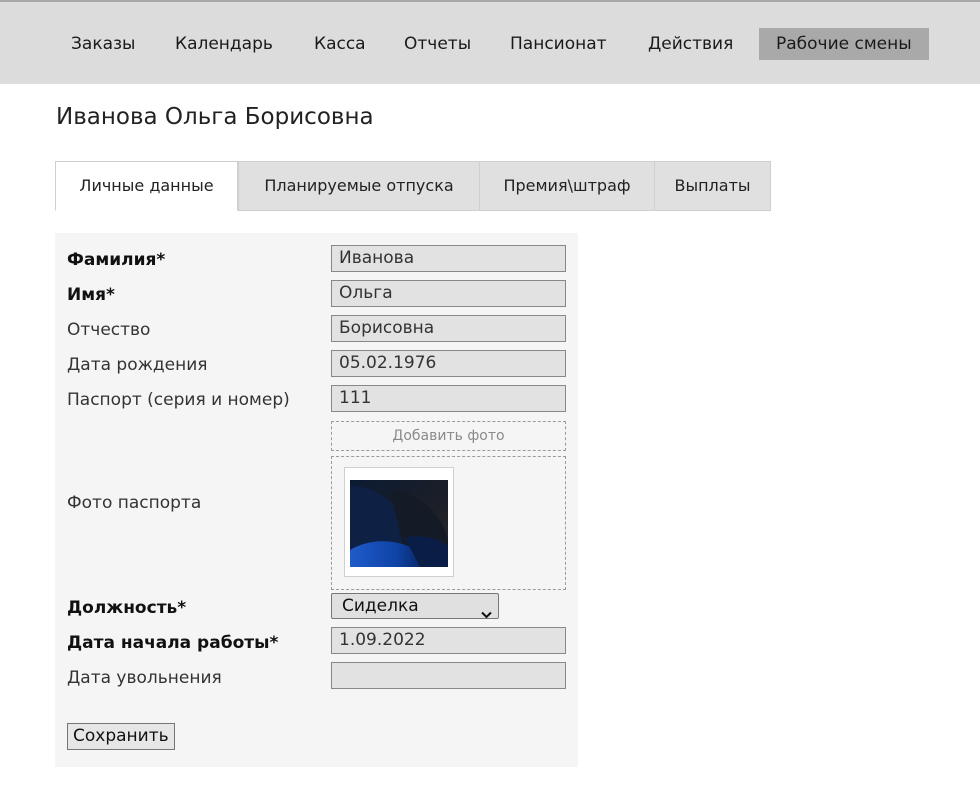 This screenshot has width=980, height=790. I want to click on tab-planned-vacations: Планируемые отпуска, so click(359, 186).